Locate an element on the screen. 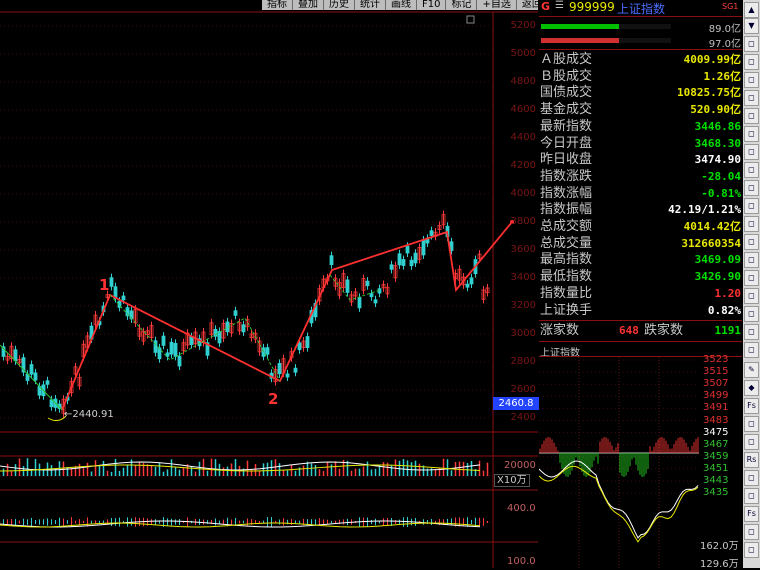 This screenshot has height=570, width=760. quote-row: 指数涨幅 -0.81% is located at coordinates (640, 194).